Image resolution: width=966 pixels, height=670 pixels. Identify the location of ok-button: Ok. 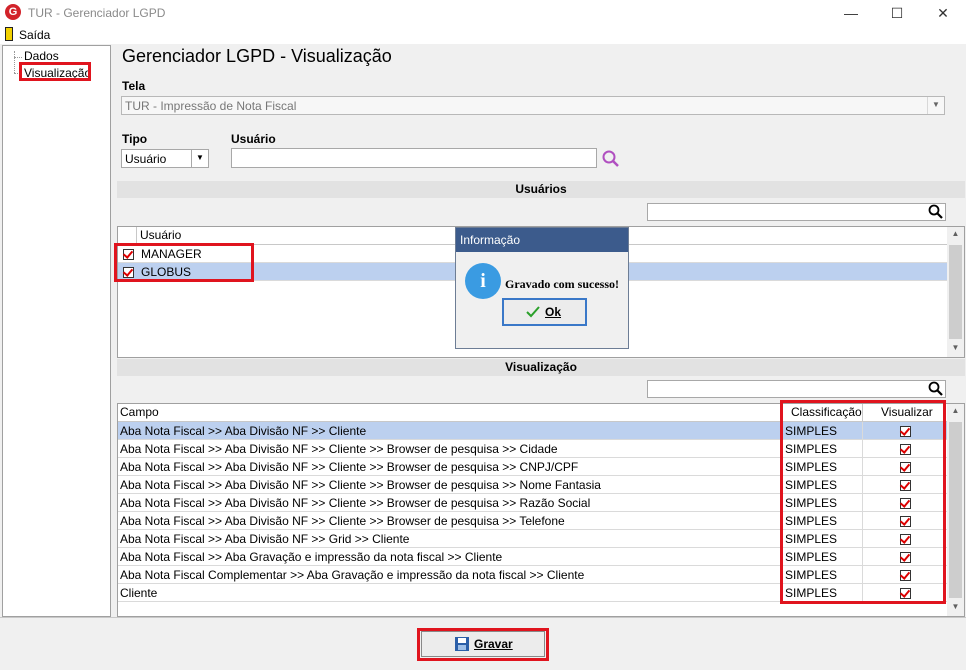
(544, 312).